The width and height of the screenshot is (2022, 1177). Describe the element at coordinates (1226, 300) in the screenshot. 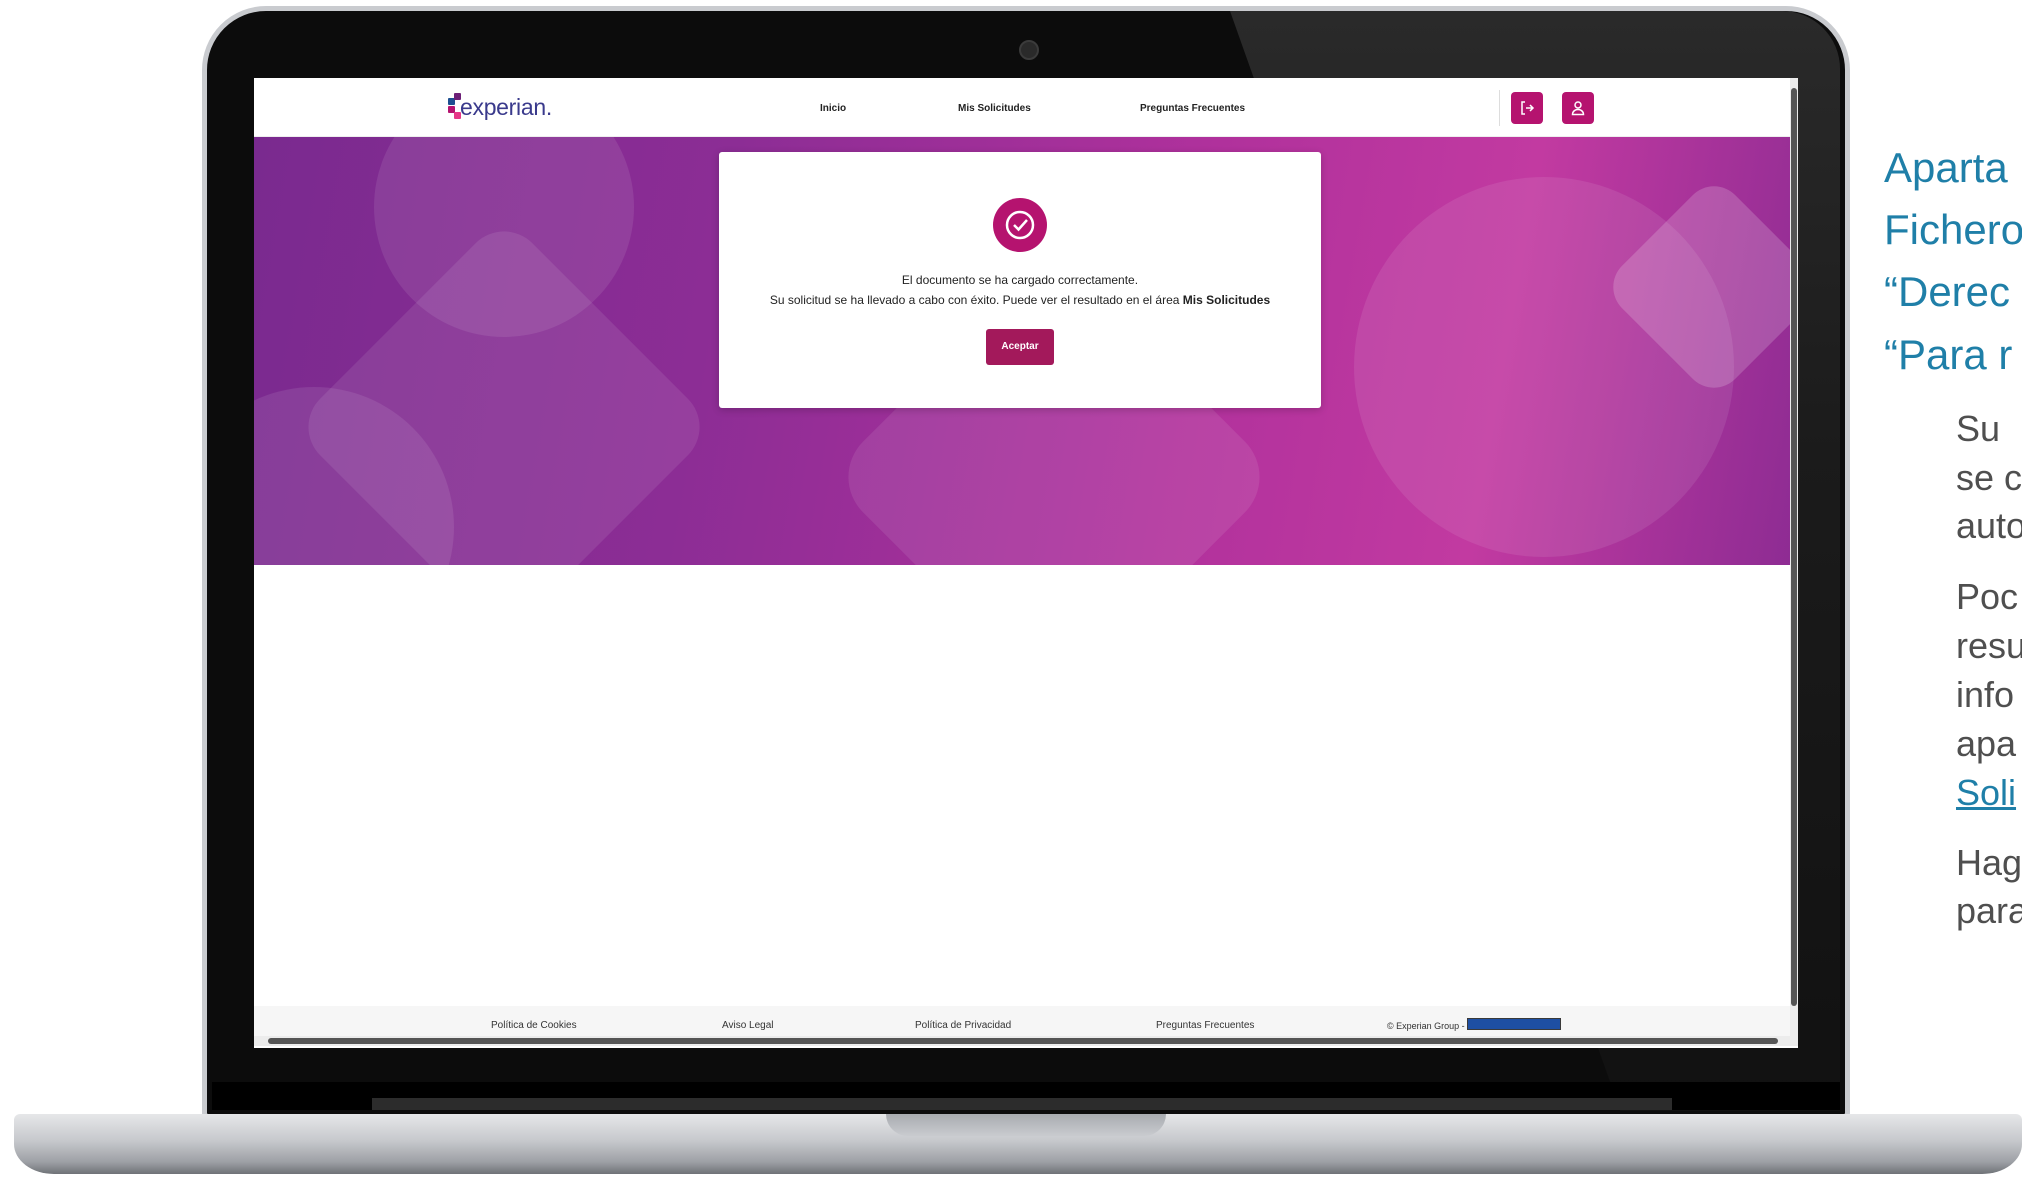

I see `mis-solicitudes-label: Mis Solicitudes` at that location.